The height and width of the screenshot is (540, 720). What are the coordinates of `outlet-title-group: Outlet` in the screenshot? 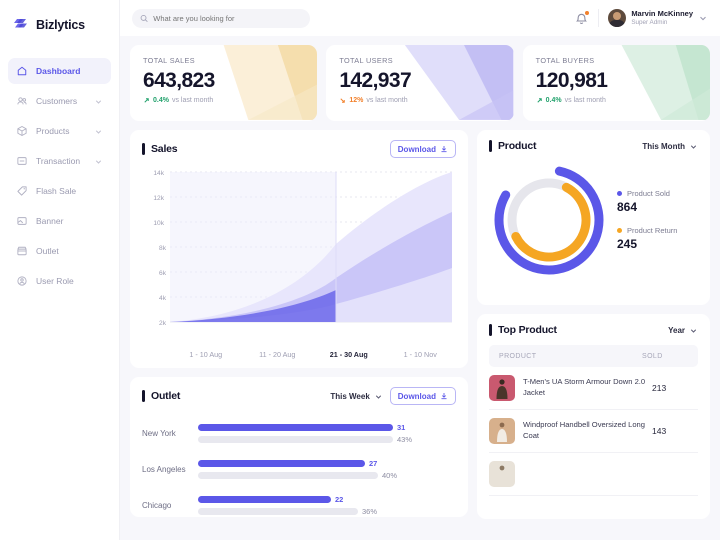 It's located at (161, 396).